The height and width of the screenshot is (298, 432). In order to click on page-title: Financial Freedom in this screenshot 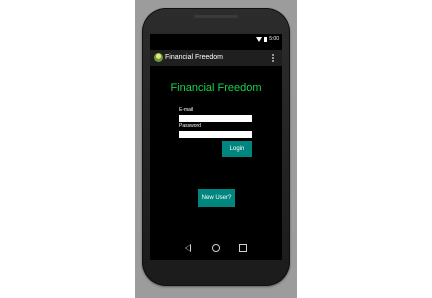, I will do `click(216, 88)`.